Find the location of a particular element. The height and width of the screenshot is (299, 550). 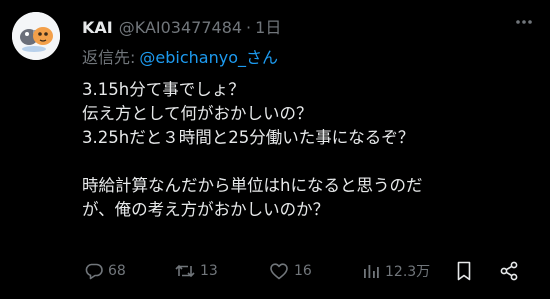

avatar is located at coordinates (36, 36).